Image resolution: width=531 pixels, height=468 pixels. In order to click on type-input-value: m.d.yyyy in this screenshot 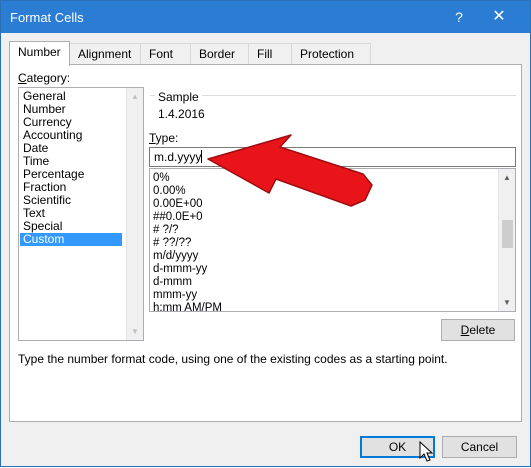, I will do `click(178, 157)`.